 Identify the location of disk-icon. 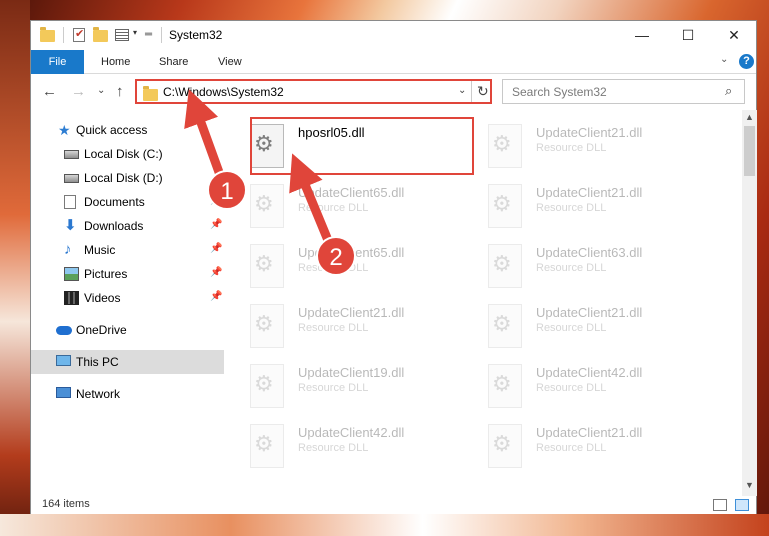
(71, 178).